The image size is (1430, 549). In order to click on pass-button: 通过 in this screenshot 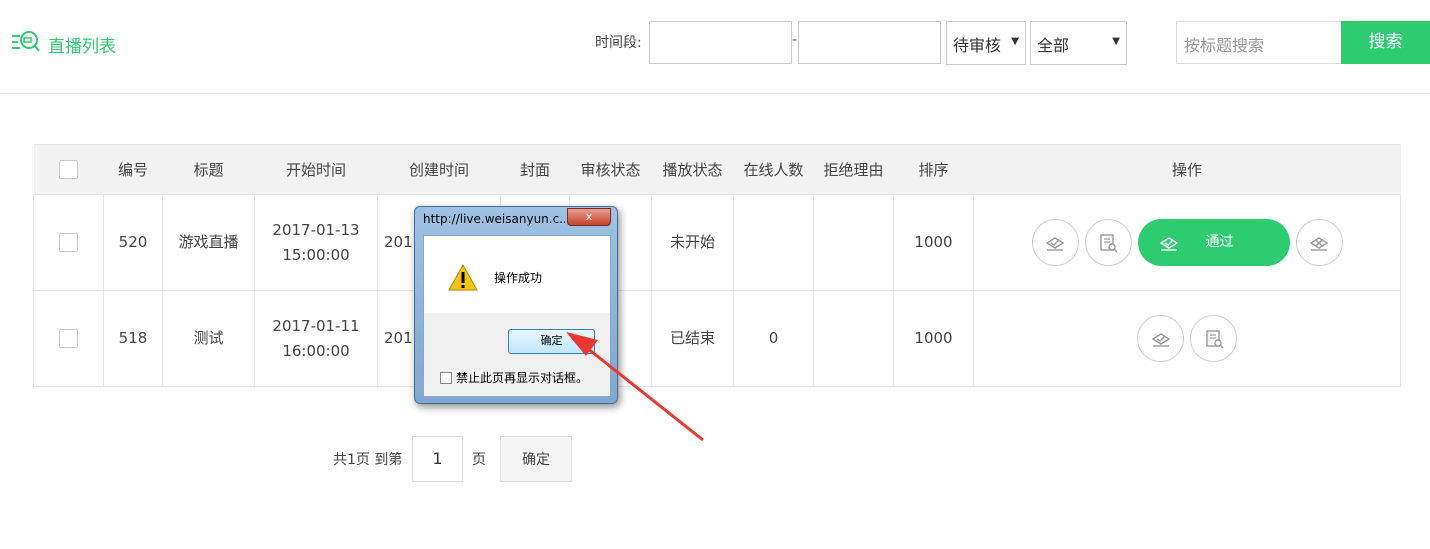, I will do `click(1213, 242)`.